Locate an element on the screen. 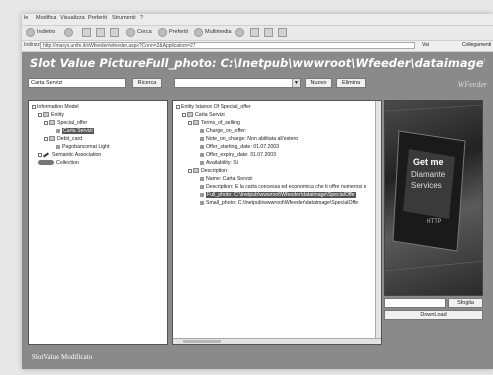 Image resolution: width=493 pixels, height=375 pixels. go-button: Vai is located at coordinates (425, 45).